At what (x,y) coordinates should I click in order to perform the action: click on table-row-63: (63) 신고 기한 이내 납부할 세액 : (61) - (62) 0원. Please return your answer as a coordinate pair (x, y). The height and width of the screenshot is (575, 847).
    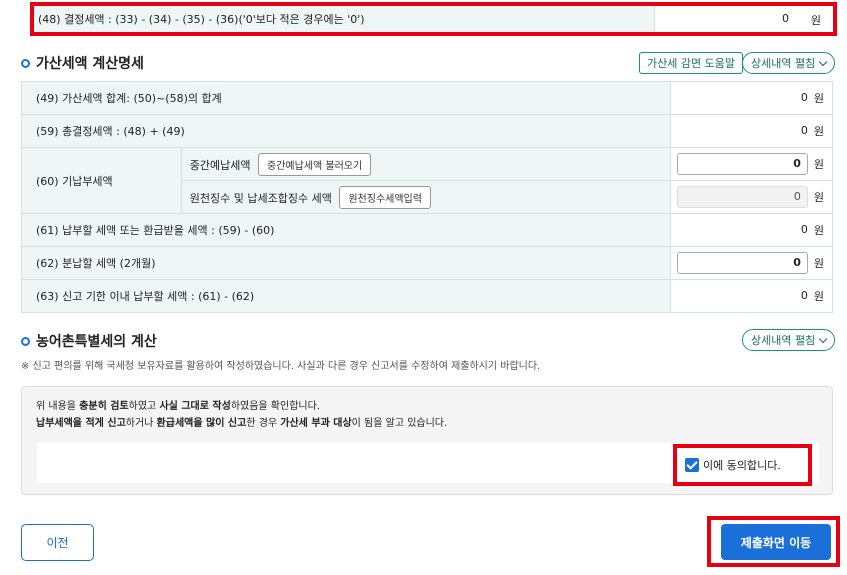
    Looking at the image, I should click on (426, 296).